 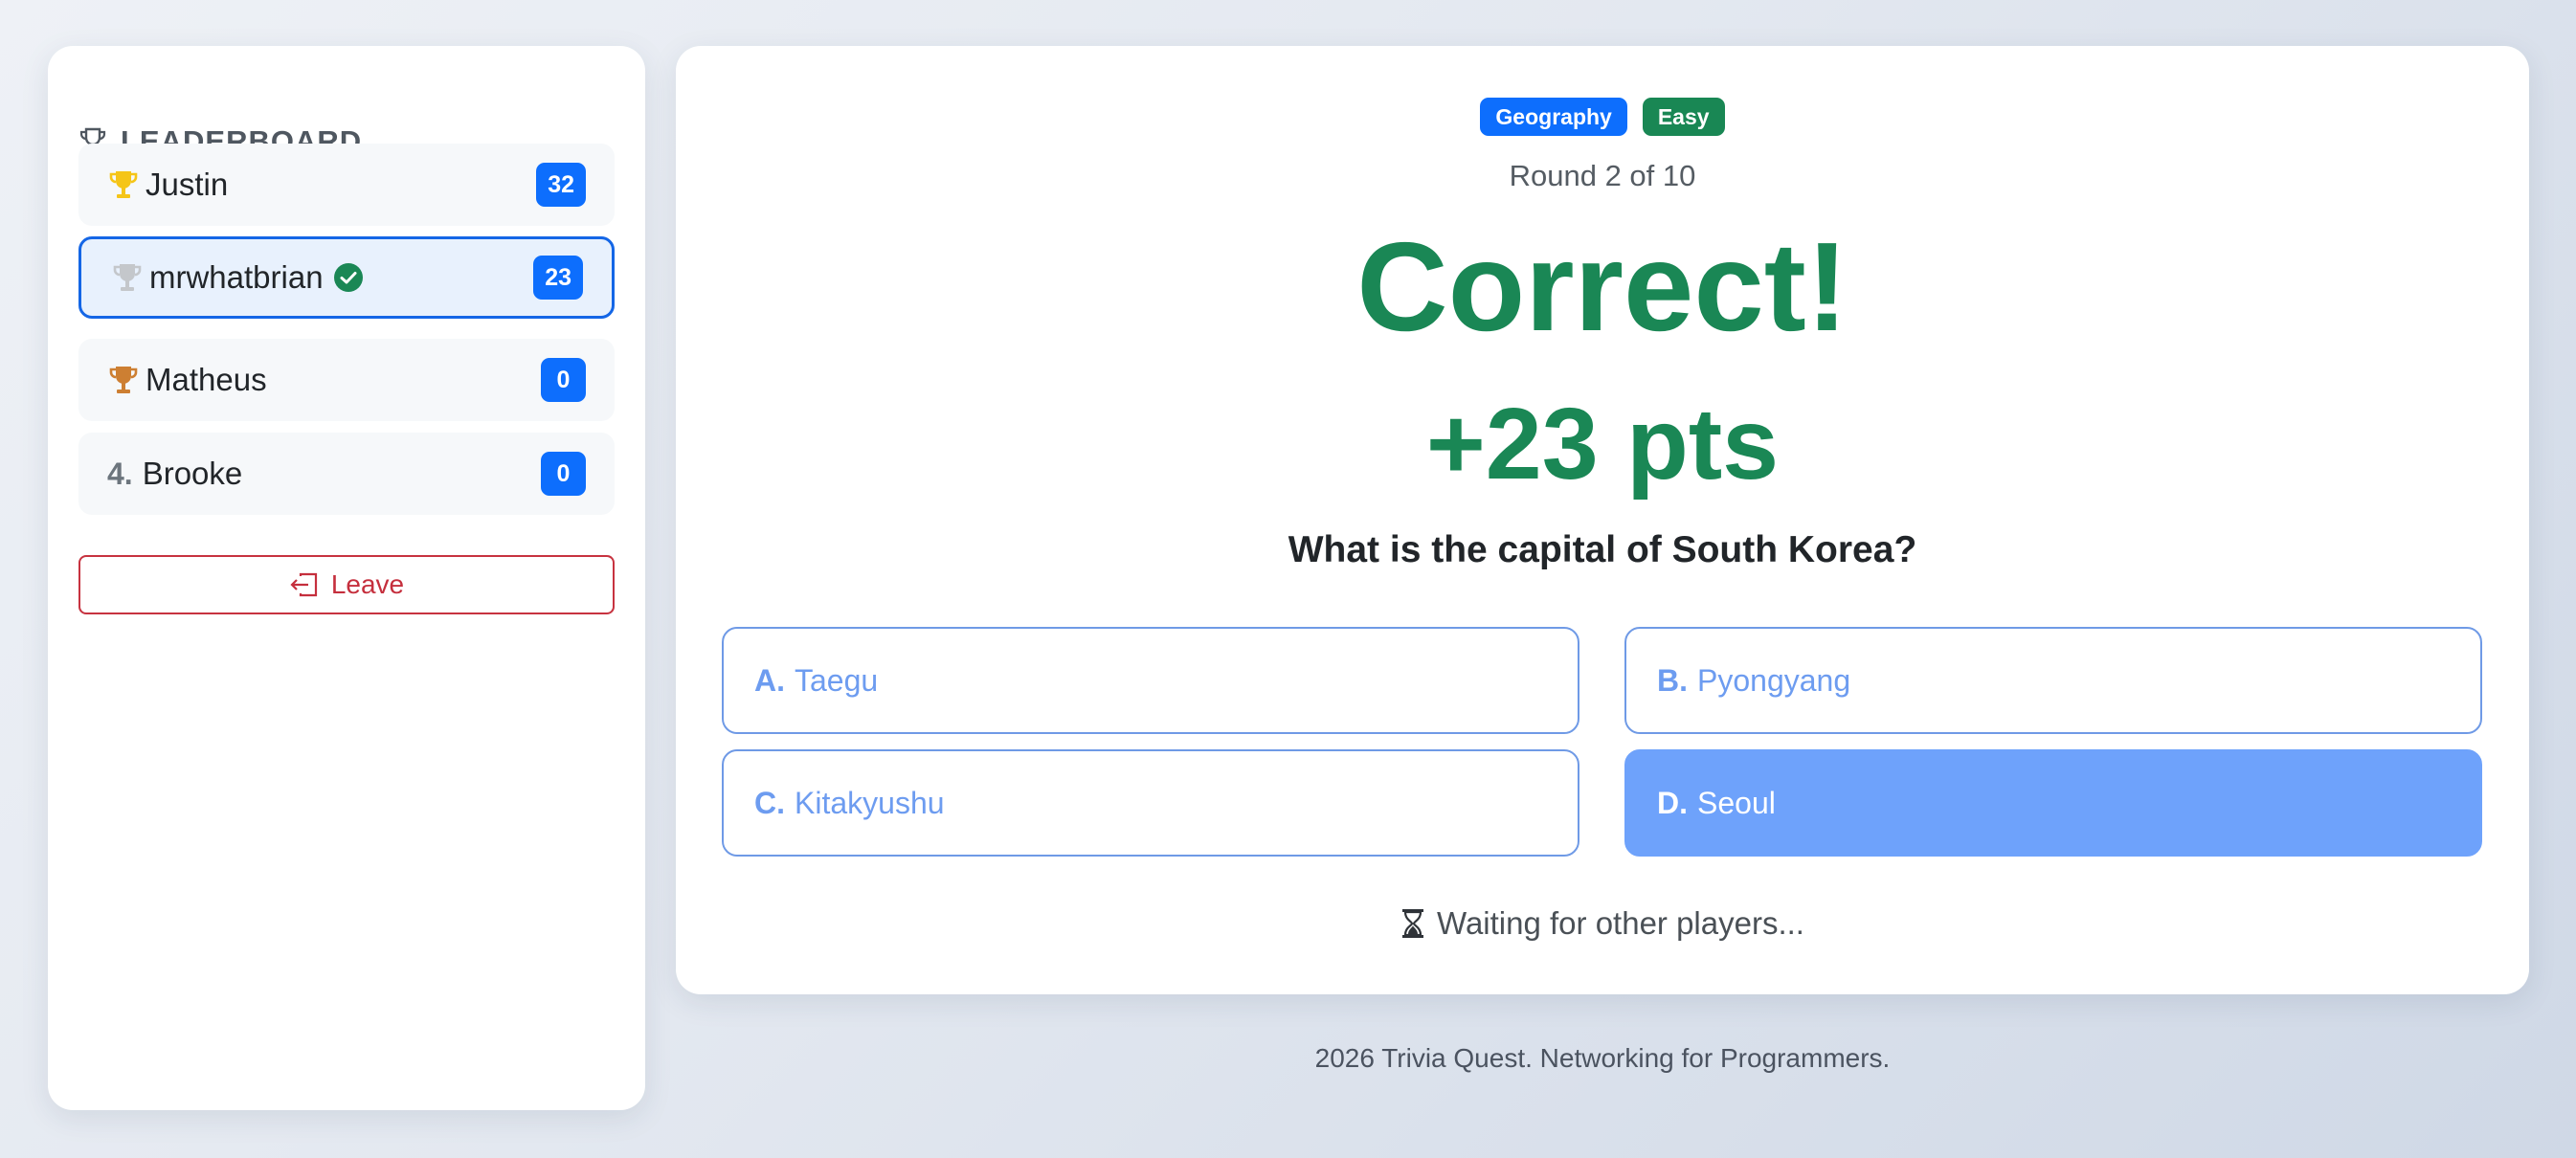 I want to click on points-earned: +23 pts, so click(x=1603, y=445).